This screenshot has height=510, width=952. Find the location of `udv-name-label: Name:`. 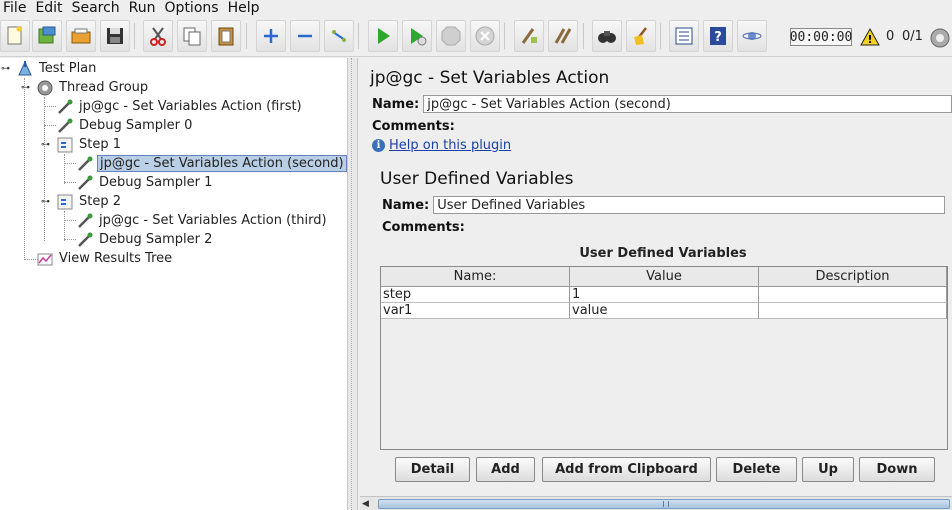

udv-name-label: Name: is located at coordinates (406, 205).